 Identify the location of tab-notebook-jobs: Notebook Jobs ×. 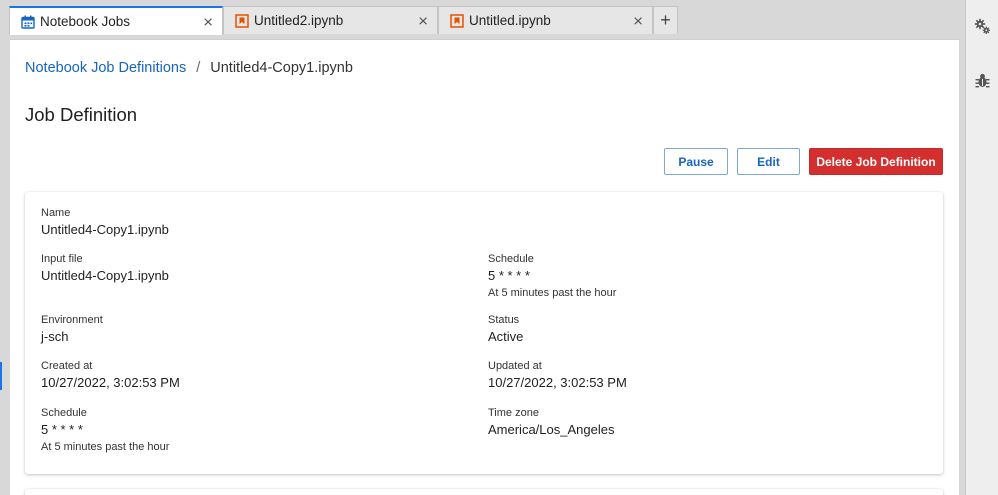
(116, 20).